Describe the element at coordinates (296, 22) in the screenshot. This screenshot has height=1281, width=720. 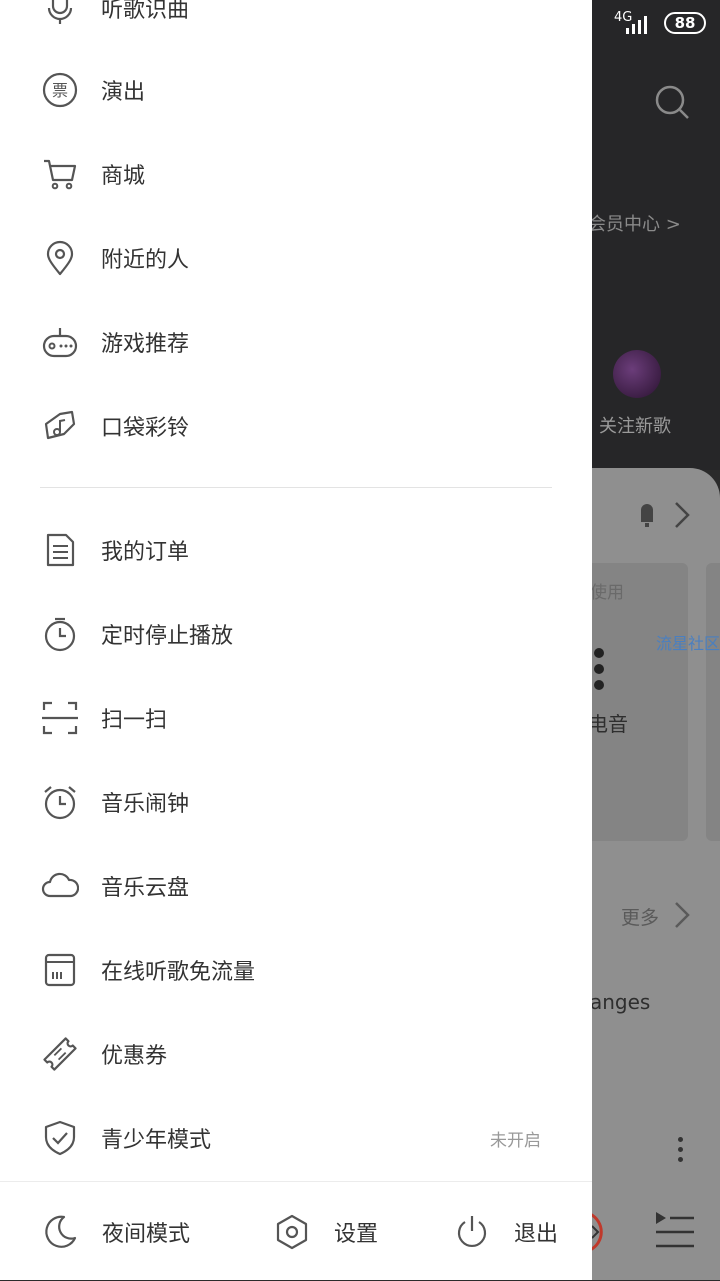
I see `menu-item-recognize-song: 听歌识曲` at that location.